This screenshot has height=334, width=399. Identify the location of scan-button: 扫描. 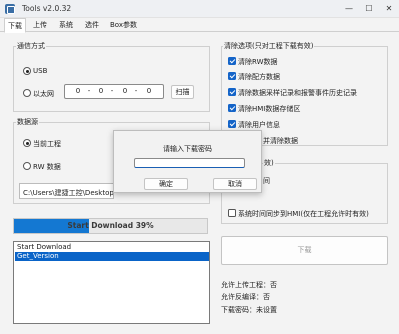
(182, 92).